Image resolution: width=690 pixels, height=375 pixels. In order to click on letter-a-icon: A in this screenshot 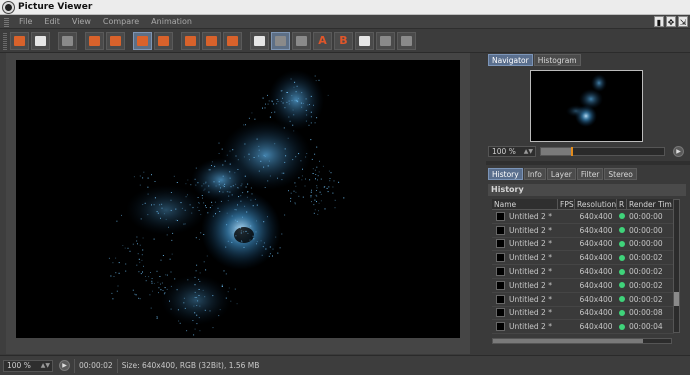, I will do `click(322, 40)`.